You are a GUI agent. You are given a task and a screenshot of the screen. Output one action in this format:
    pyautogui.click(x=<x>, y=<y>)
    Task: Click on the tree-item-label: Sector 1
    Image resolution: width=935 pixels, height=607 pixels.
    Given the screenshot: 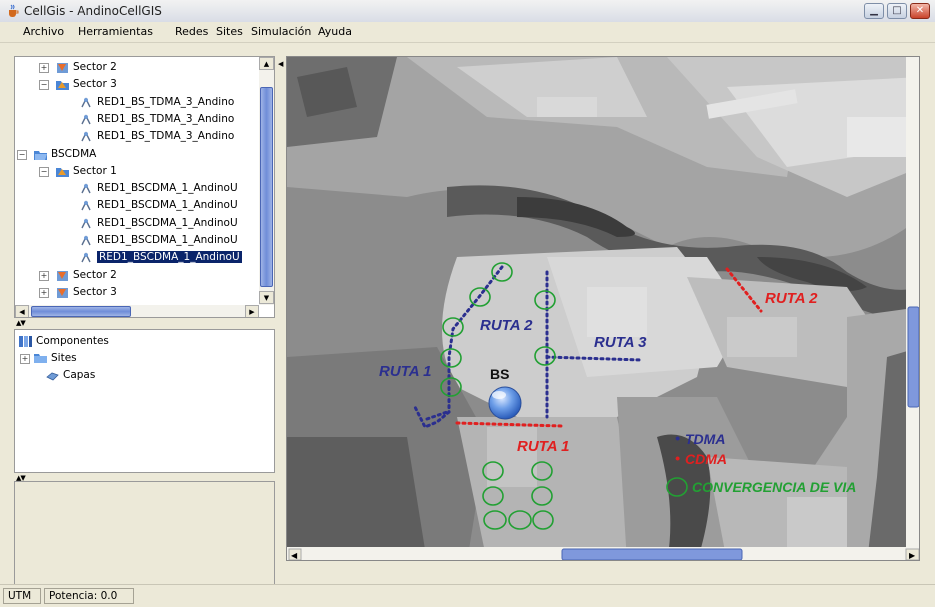 What is the action you would take?
    pyautogui.click(x=95, y=170)
    